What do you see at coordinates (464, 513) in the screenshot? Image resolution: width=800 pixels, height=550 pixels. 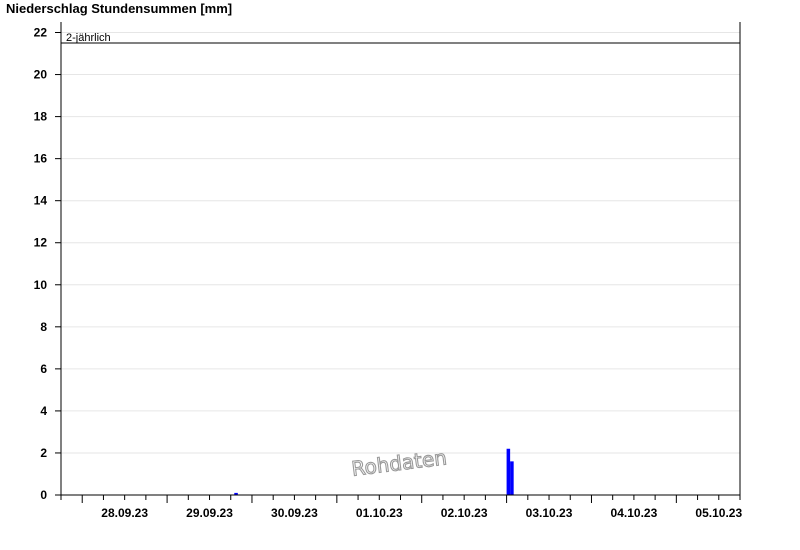 I see `x-tick-label: 02.10.23` at bounding box center [464, 513].